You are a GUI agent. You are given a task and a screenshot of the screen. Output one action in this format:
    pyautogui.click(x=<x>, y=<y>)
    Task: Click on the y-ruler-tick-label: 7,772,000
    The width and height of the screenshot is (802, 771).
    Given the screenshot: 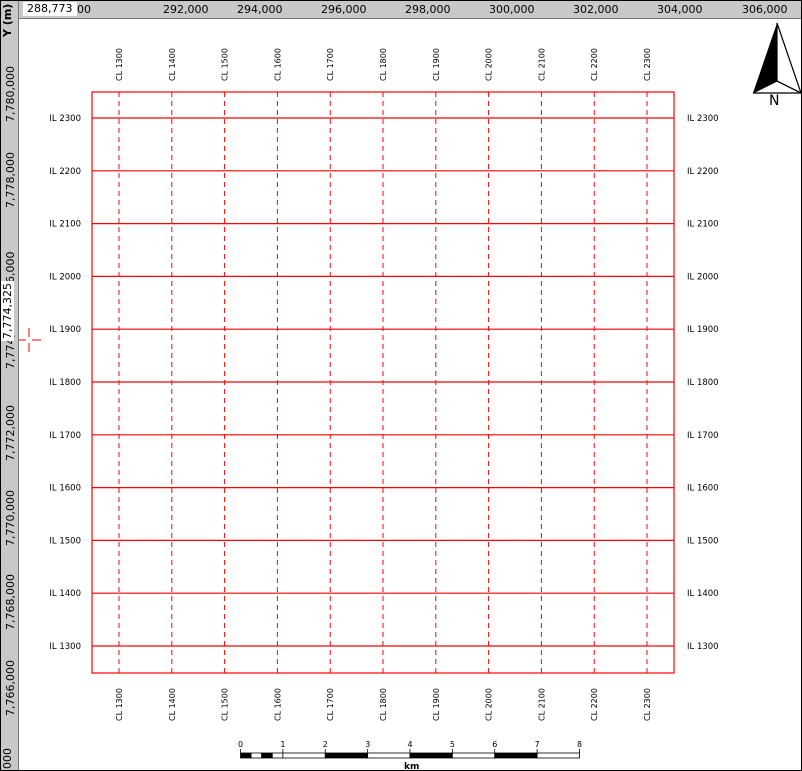 What is the action you would take?
    pyautogui.click(x=10, y=433)
    